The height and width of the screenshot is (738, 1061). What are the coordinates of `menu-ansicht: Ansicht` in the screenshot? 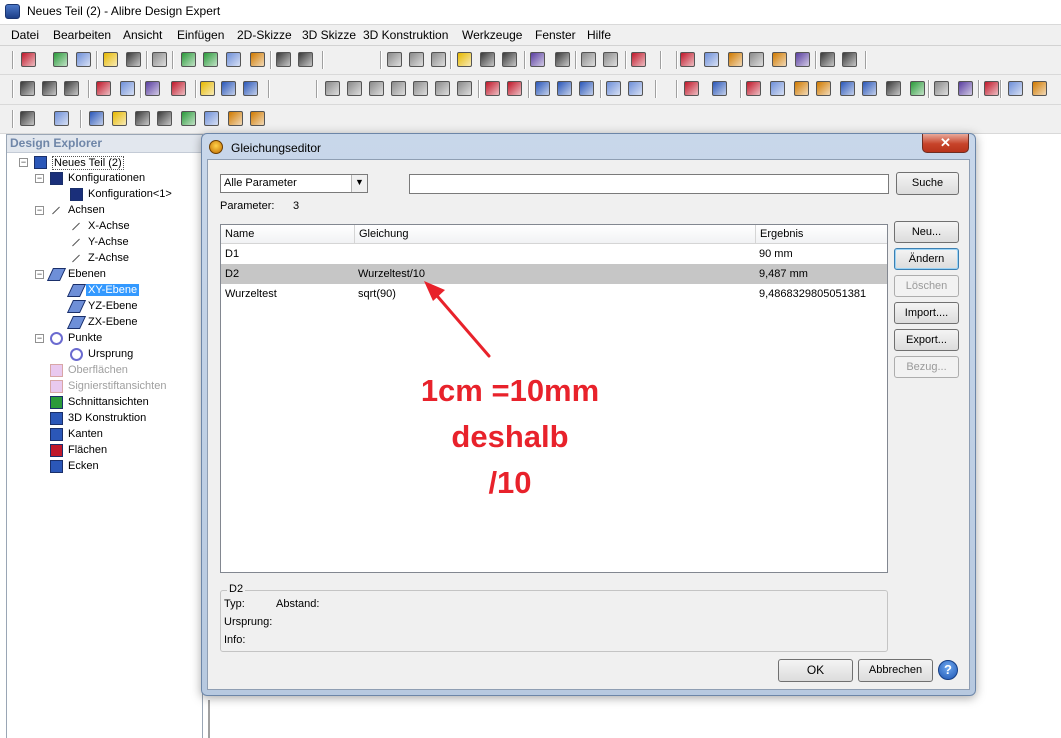 It's located at (142, 35).